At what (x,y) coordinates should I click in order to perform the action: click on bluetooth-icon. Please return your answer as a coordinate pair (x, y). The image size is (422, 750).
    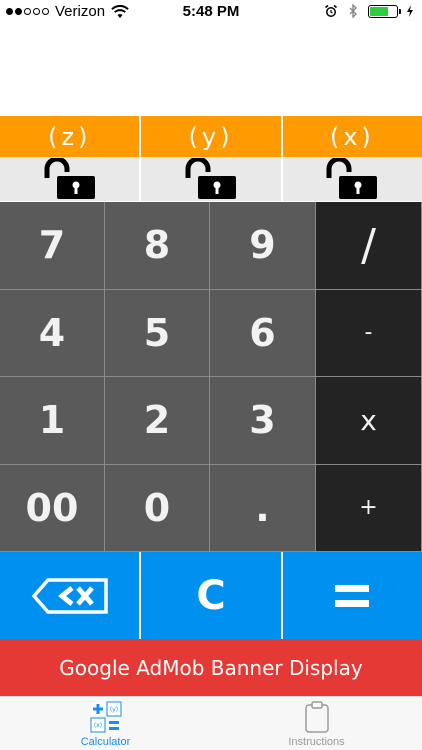
    Looking at the image, I should click on (353, 11).